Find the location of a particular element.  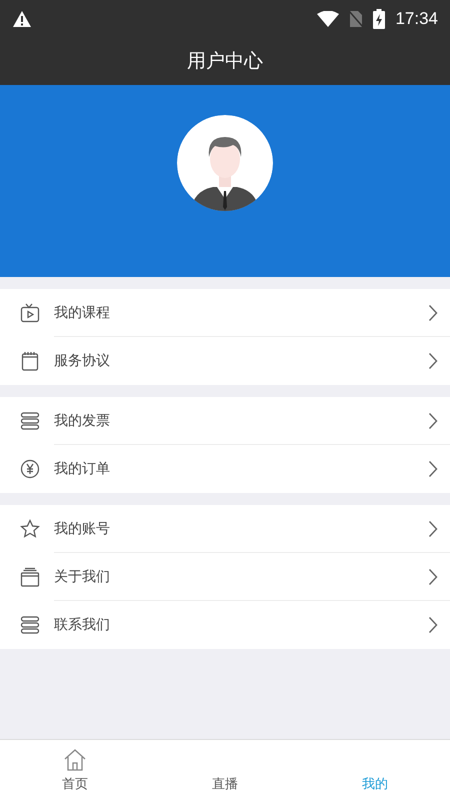

battery-charging-icon is located at coordinates (379, 18).